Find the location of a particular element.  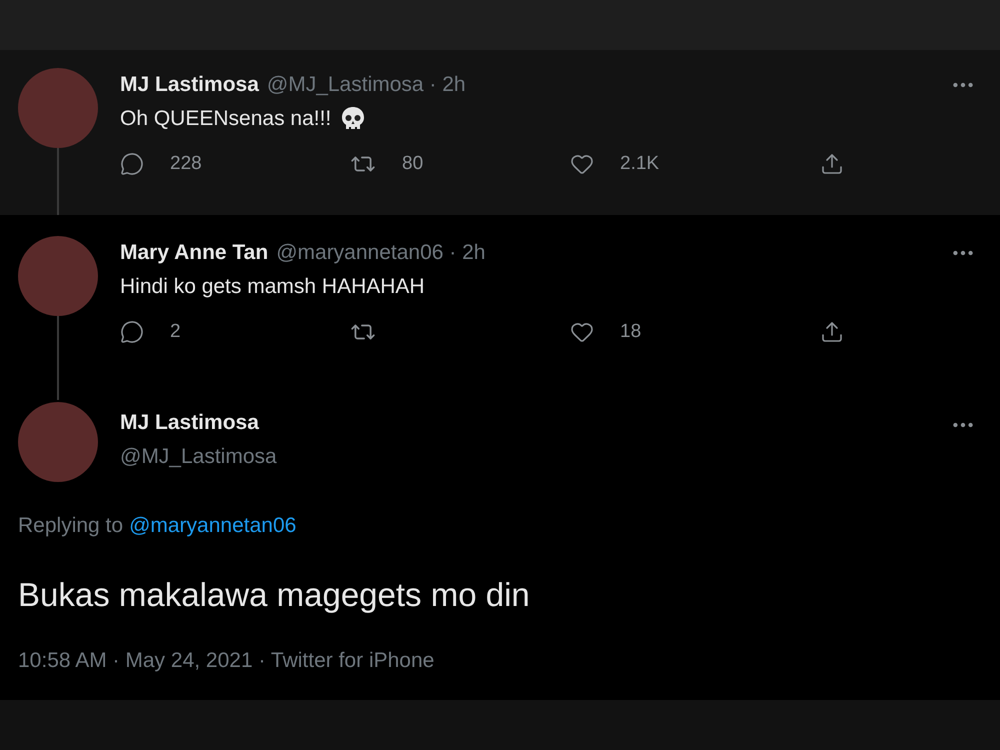

action-count: 18 is located at coordinates (631, 332).